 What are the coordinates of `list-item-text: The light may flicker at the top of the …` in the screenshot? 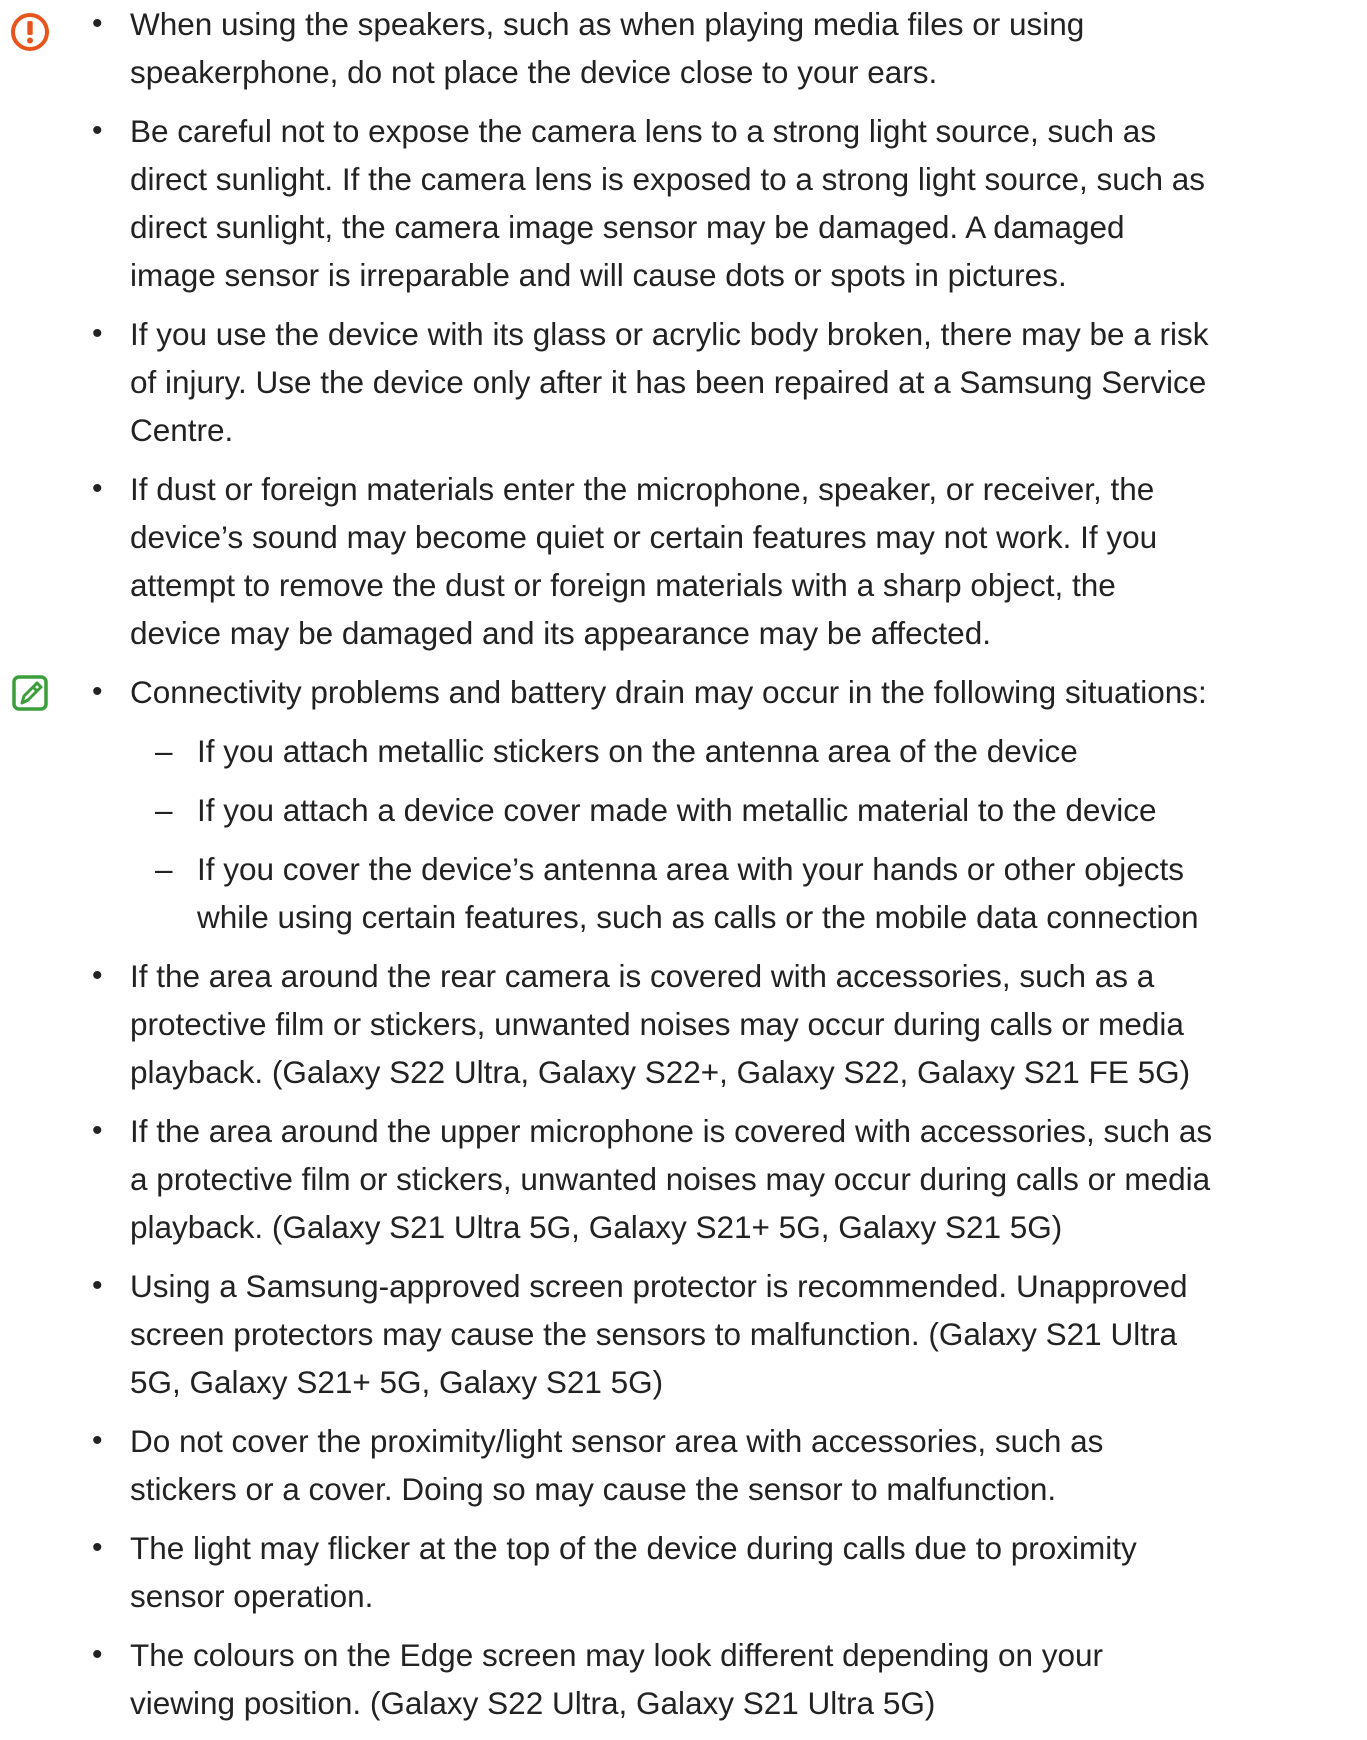 It's located at (633, 1572).